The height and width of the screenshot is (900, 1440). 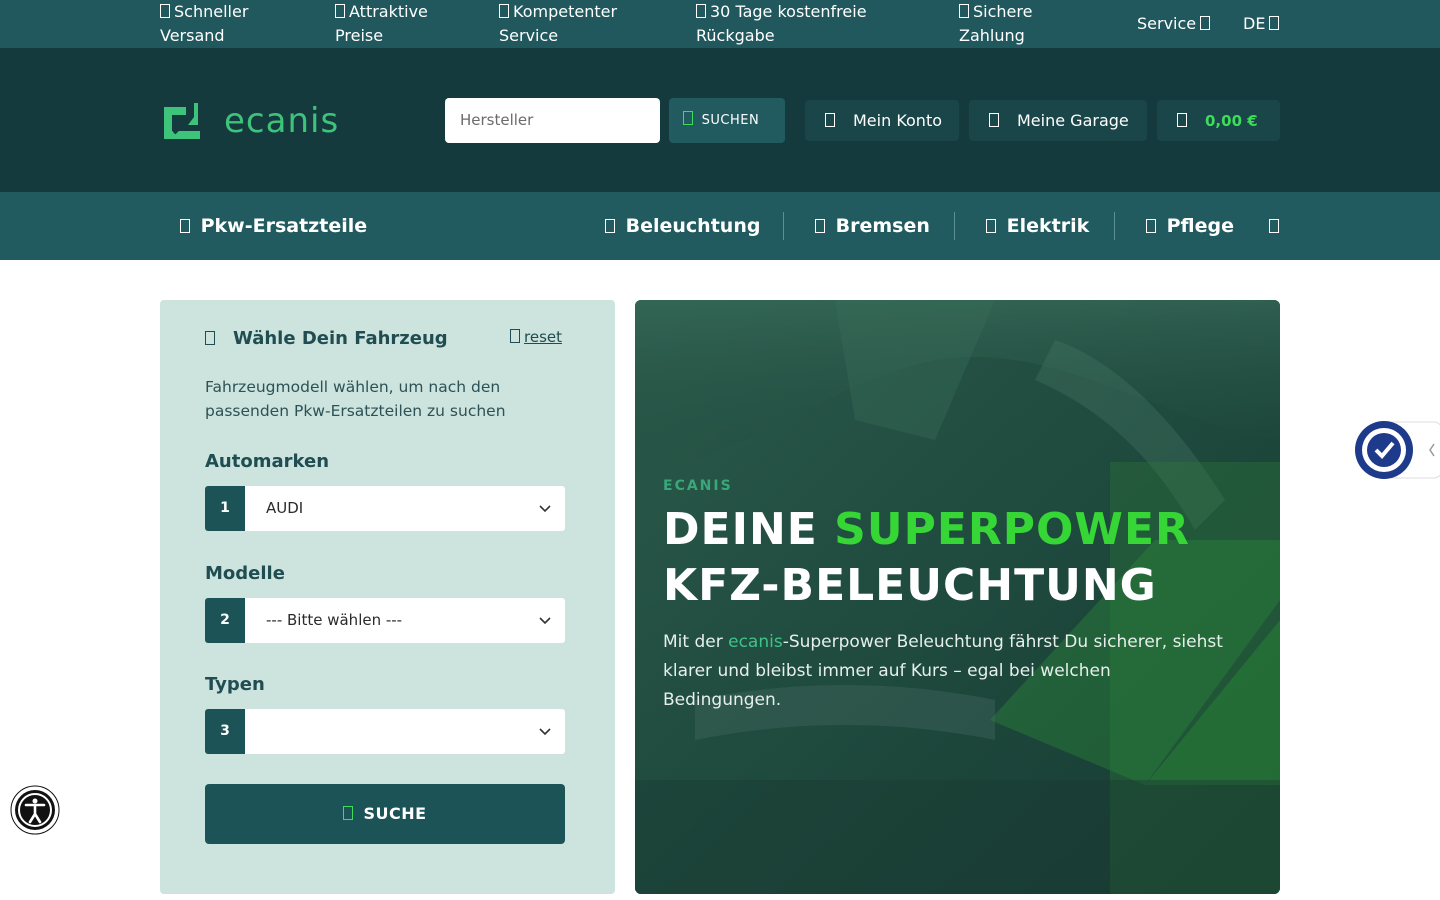 What do you see at coordinates (1182, 120) in the screenshot?
I see `cart-icon` at bounding box center [1182, 120].